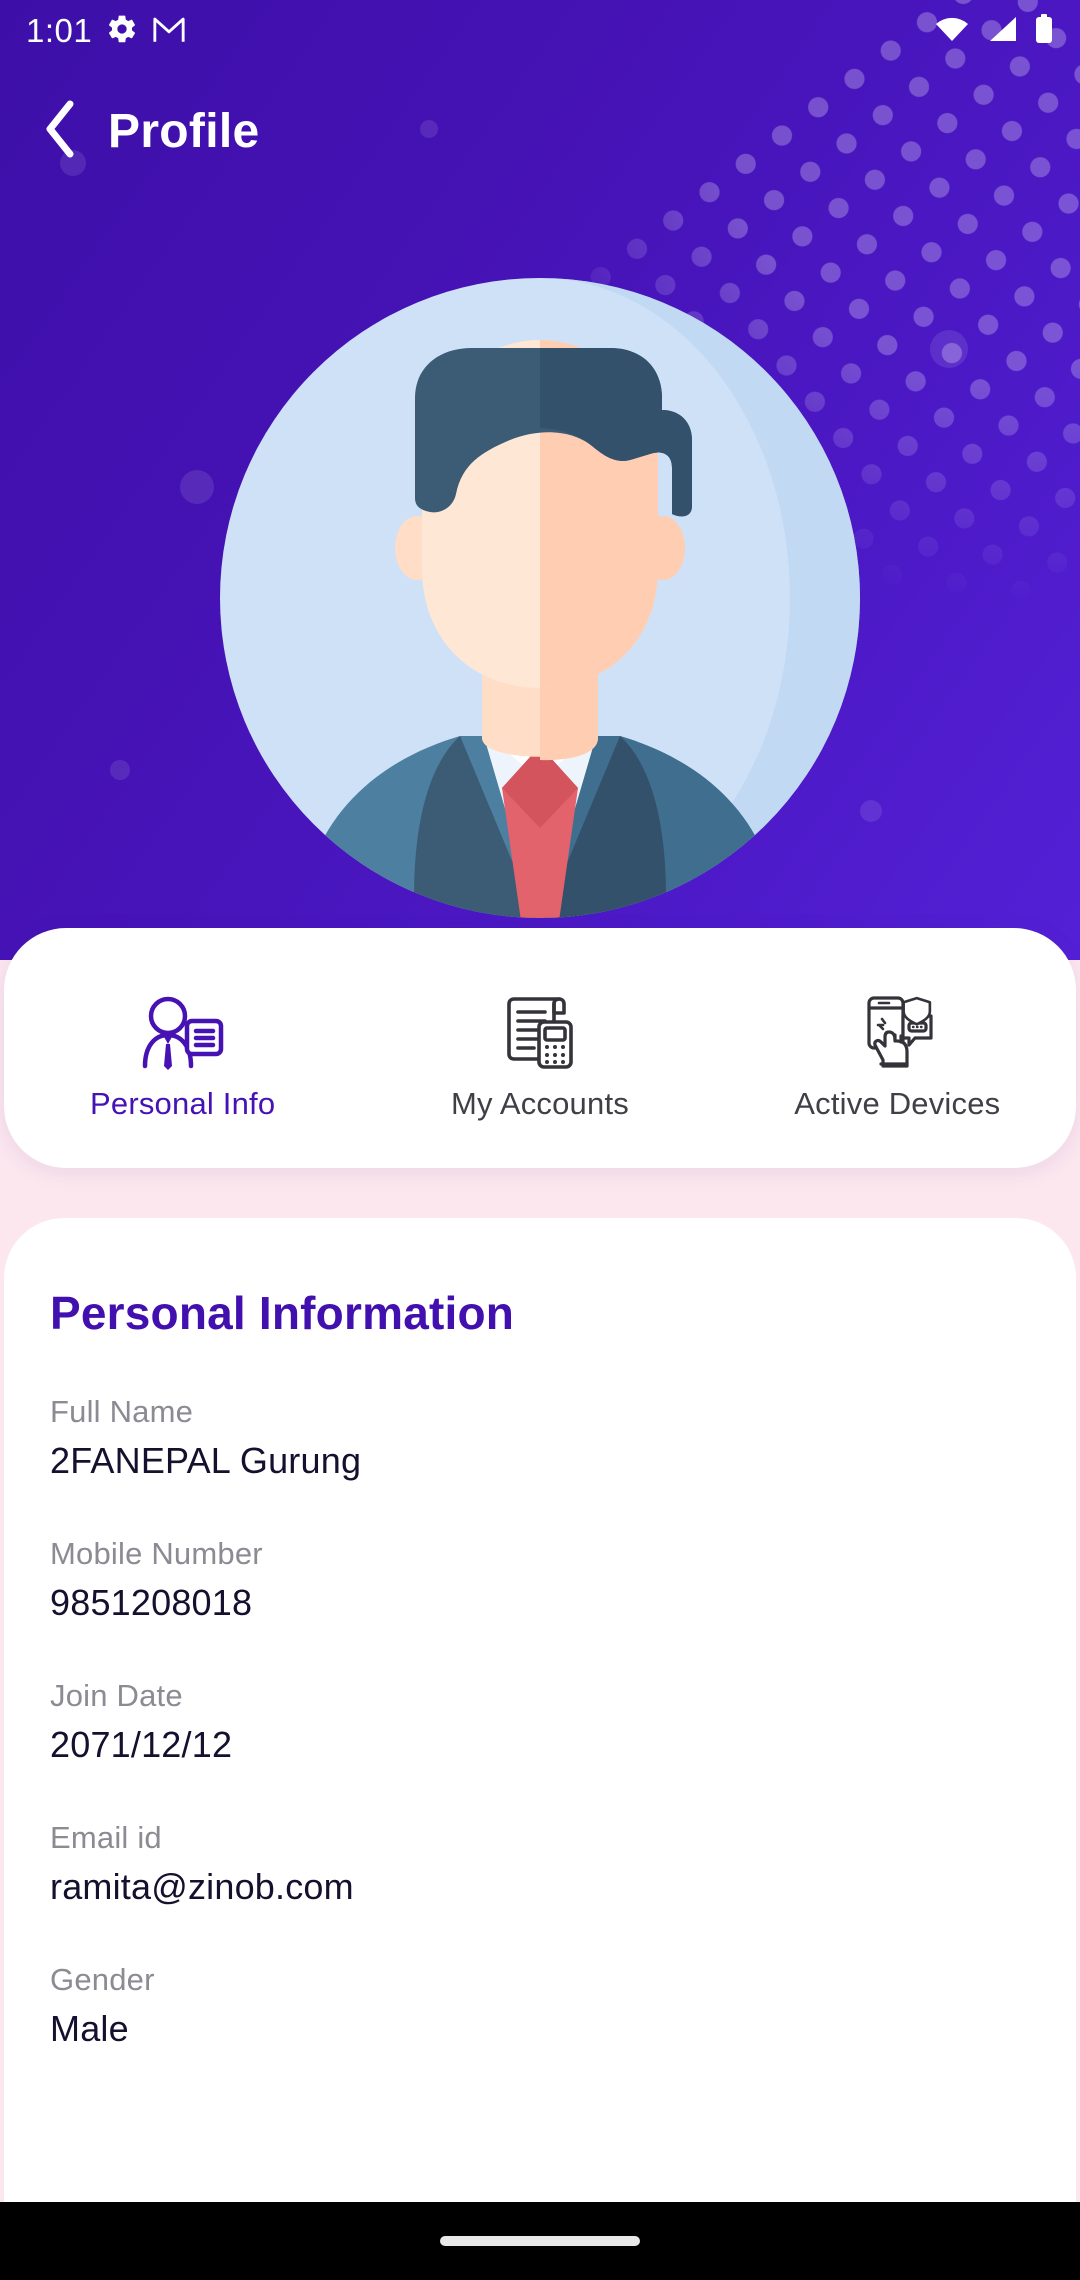 The width and height of the screenshot is (1080, 2280). Describe the element at coordinates (540, 31) in the screenshot. I see `status-bar: 1:01` at that location.